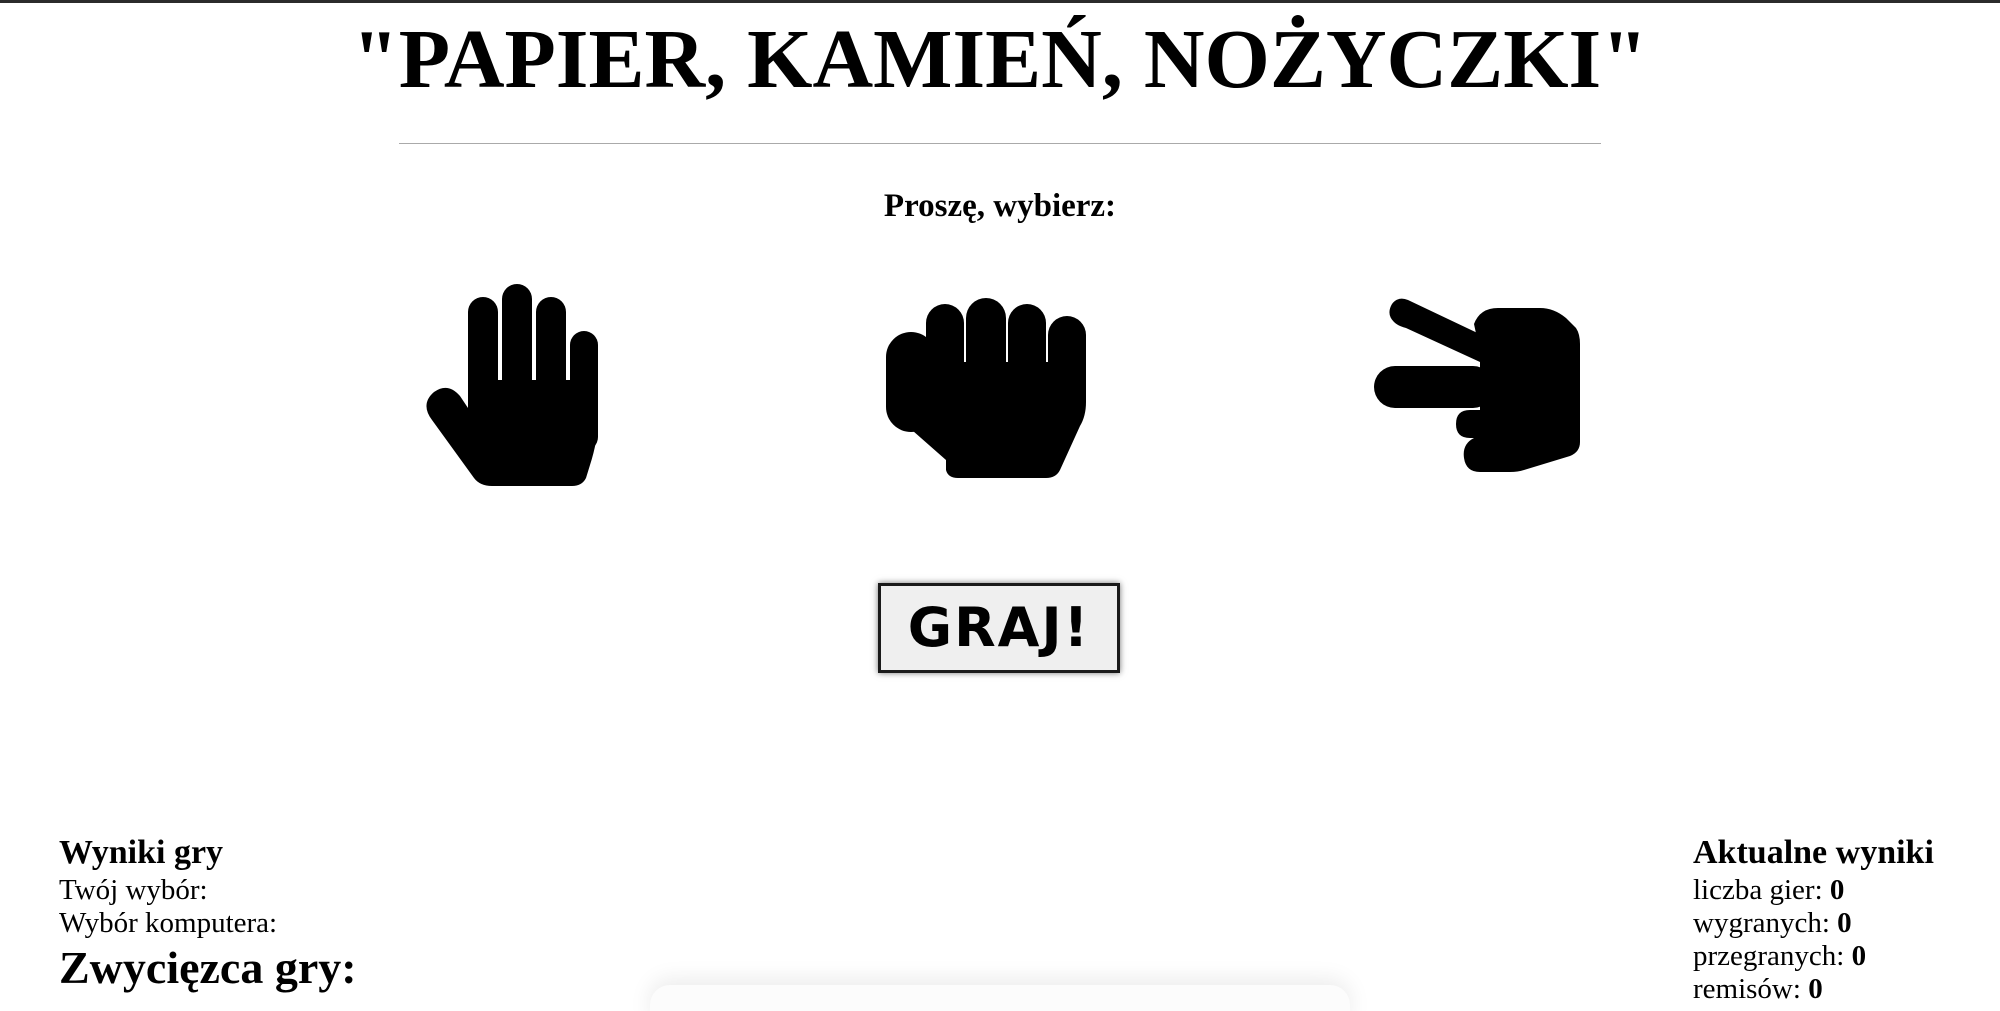  I want to click on game-results-heading: Wyniki gry, so click(141, 852).